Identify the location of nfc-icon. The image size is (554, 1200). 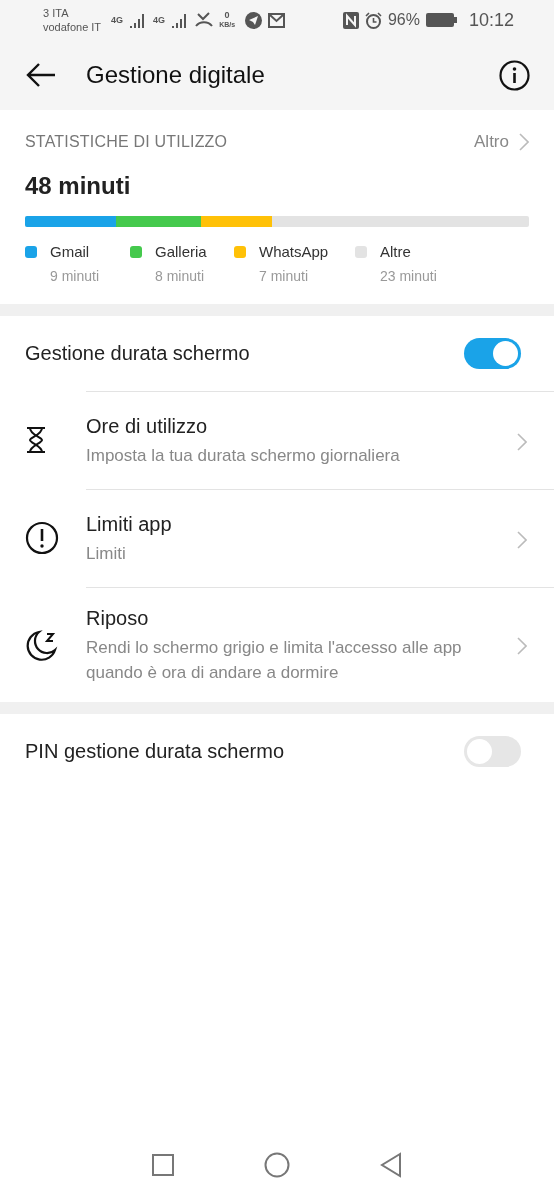
(350, 20).